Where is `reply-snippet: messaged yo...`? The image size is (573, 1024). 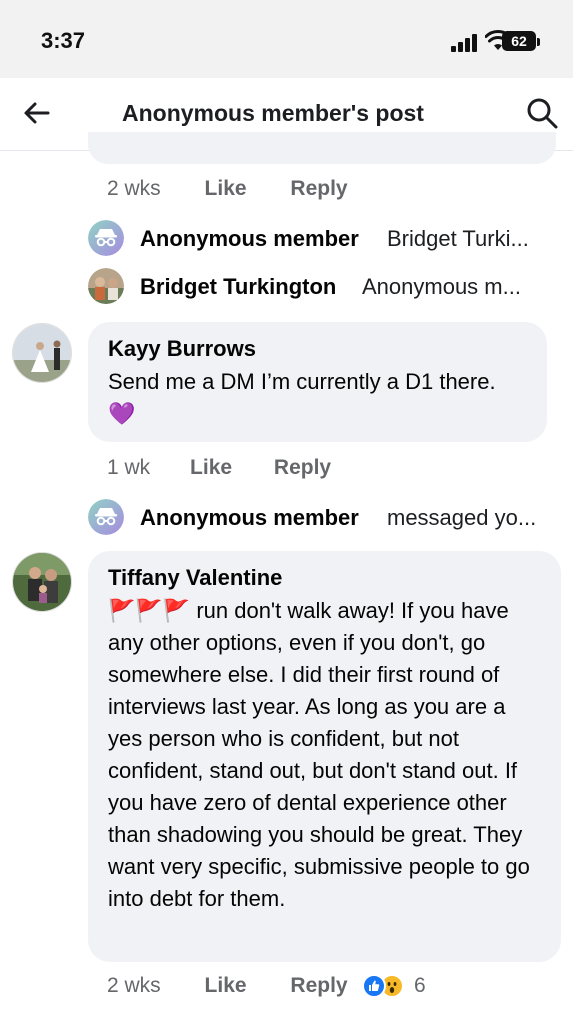 reply-snippet: messaged yo... is located at coordinates (462, 517).